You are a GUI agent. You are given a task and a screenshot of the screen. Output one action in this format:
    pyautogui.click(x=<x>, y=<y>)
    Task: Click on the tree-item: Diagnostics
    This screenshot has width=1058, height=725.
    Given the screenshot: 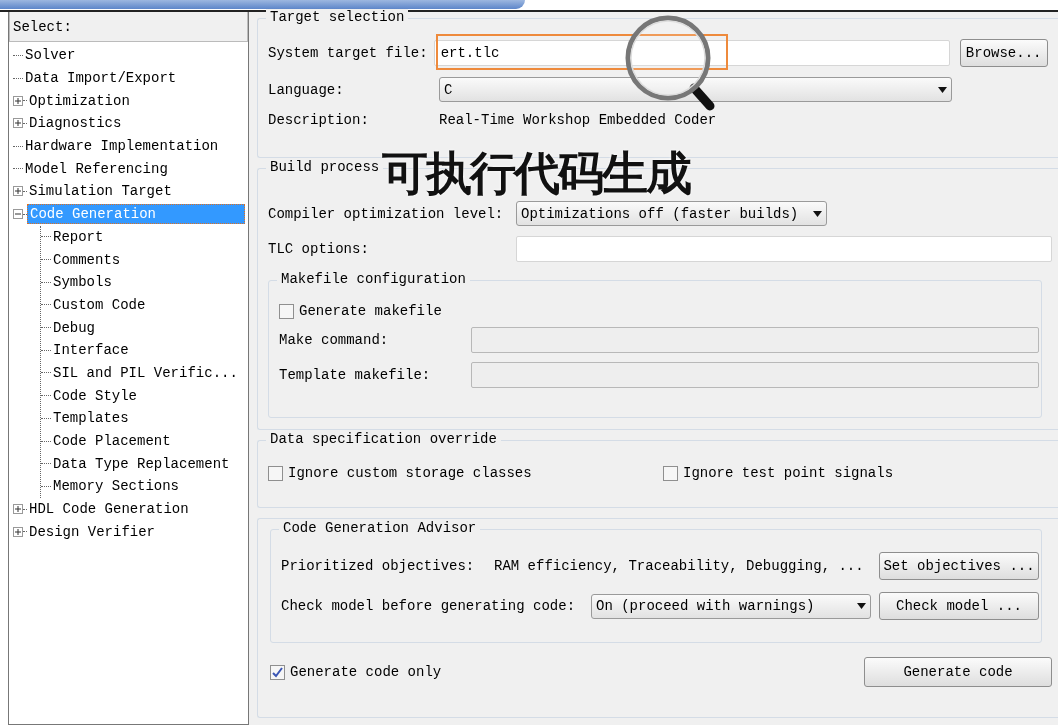 What is the action you would take?
    pyautogui.click(x=75, y=123)
    